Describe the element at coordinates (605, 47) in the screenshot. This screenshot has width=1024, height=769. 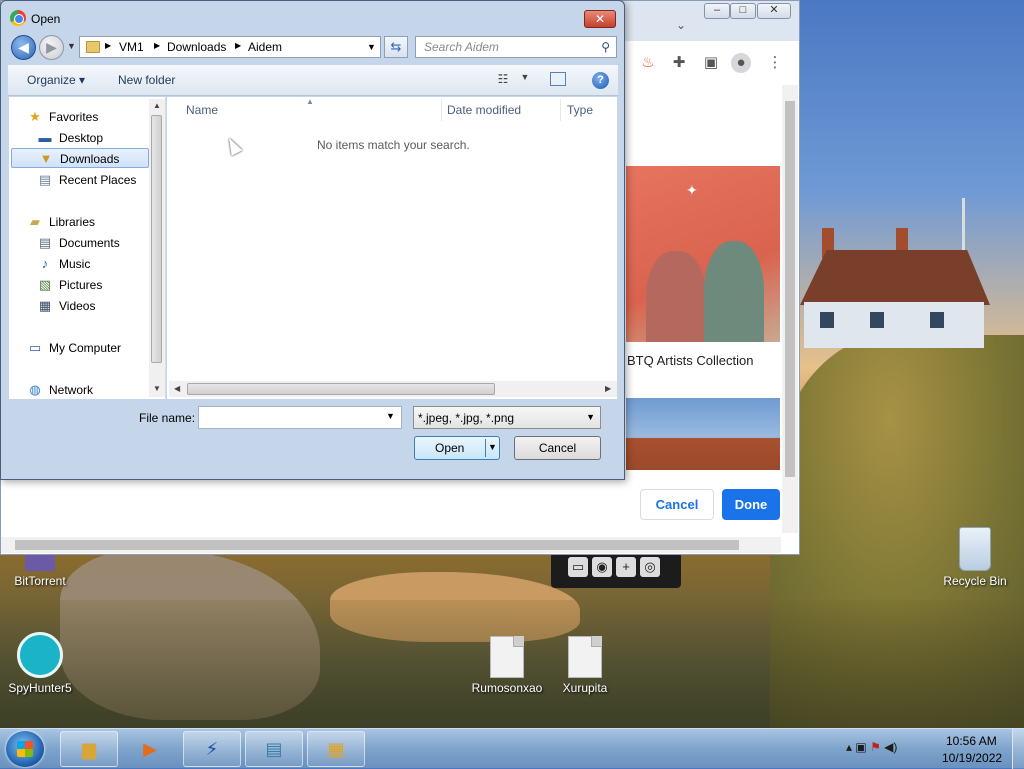
I see `search-icon: ⚲` at that location.